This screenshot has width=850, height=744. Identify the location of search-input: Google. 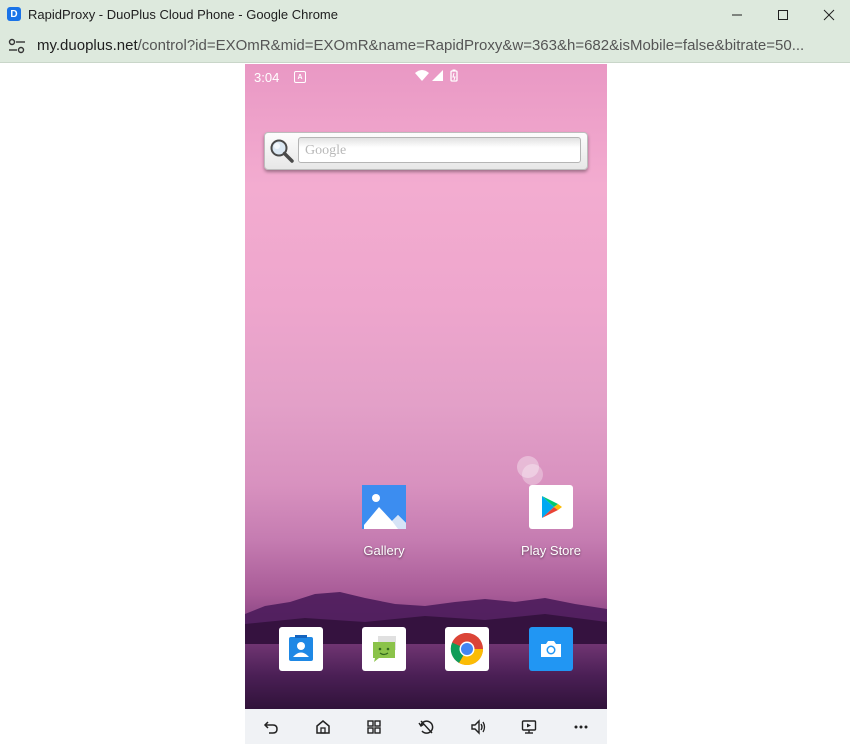
(439, 150).